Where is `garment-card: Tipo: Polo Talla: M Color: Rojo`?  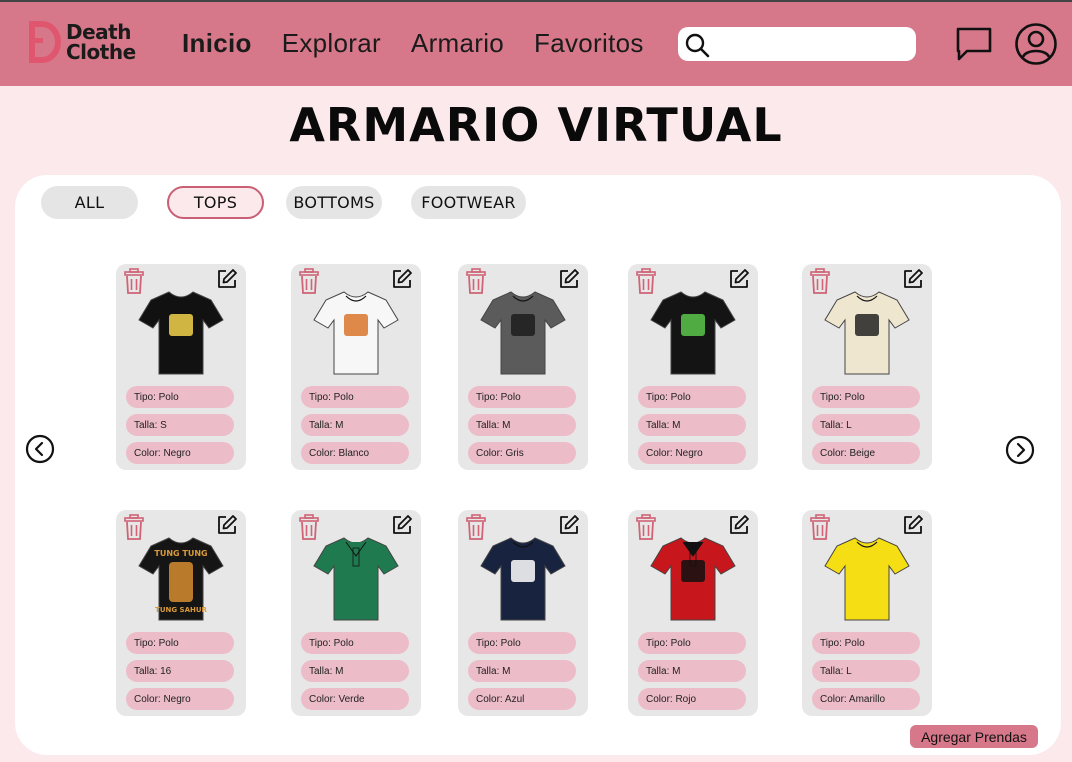 garment-card: Tipo: Polo Talla: M Color: Rojo is located at coordinates (693, 613).